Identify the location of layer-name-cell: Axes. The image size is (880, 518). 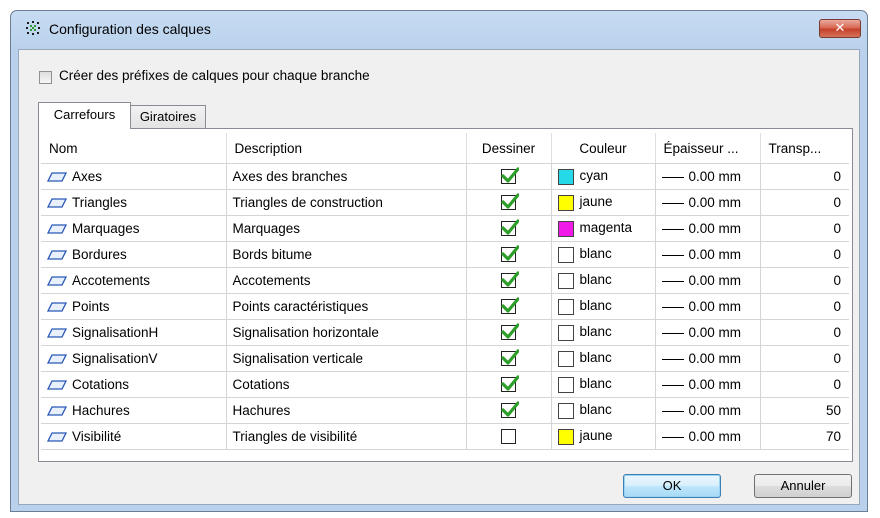
(134, 176).